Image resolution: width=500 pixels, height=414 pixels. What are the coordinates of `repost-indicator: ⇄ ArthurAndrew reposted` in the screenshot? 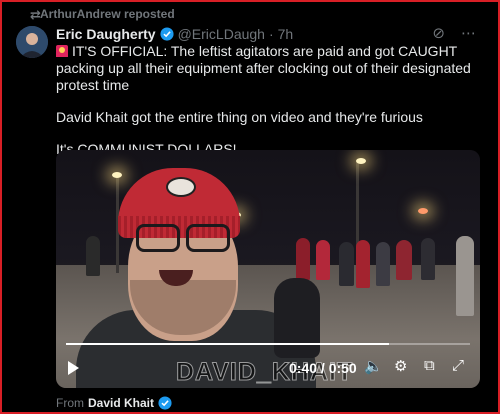 It's located at (102, 14).